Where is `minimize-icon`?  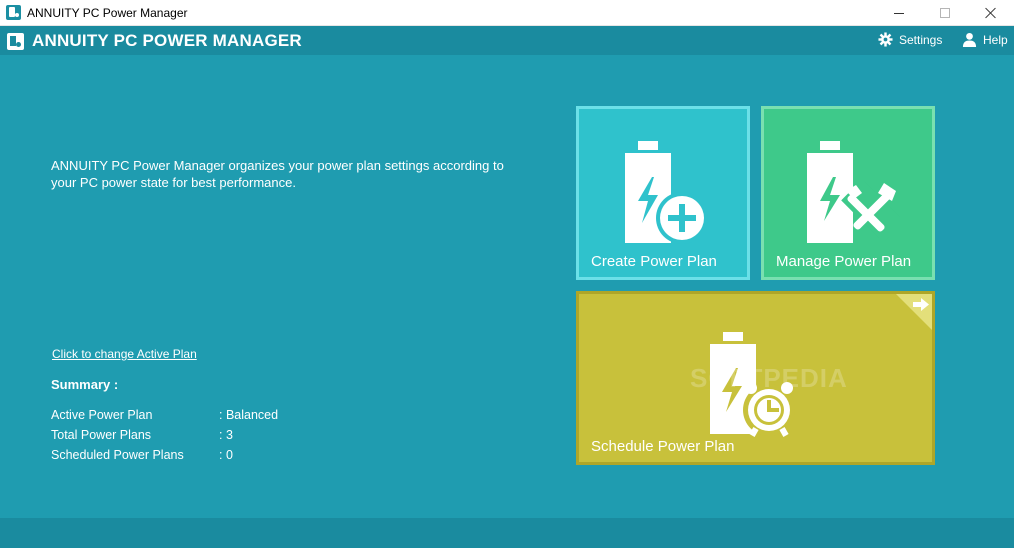 minimize-icon is located at coordinates (899, 13).